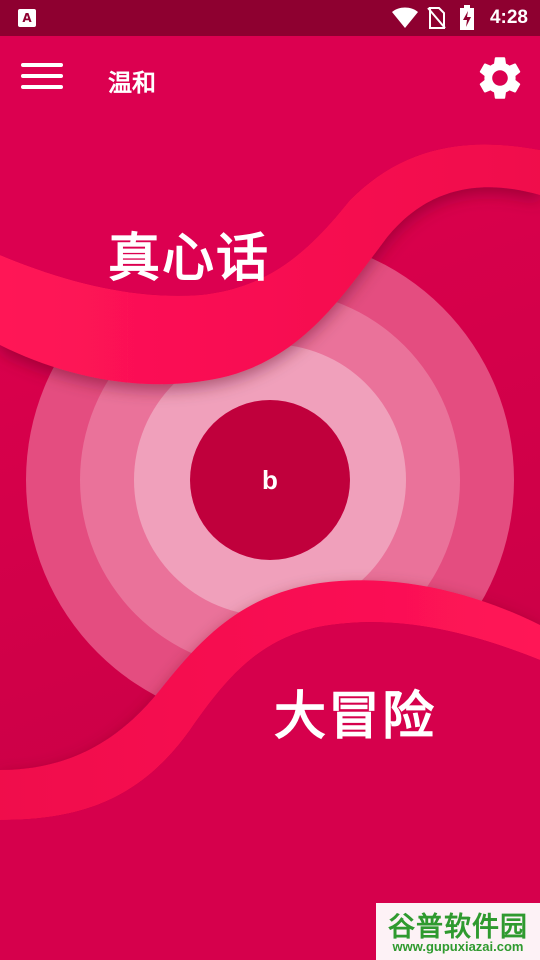 This screenshot has width=540, height=960. Describe the element at coordinates (189, 253) in the screenshot. I see `truth-option: 真心话` at that location.